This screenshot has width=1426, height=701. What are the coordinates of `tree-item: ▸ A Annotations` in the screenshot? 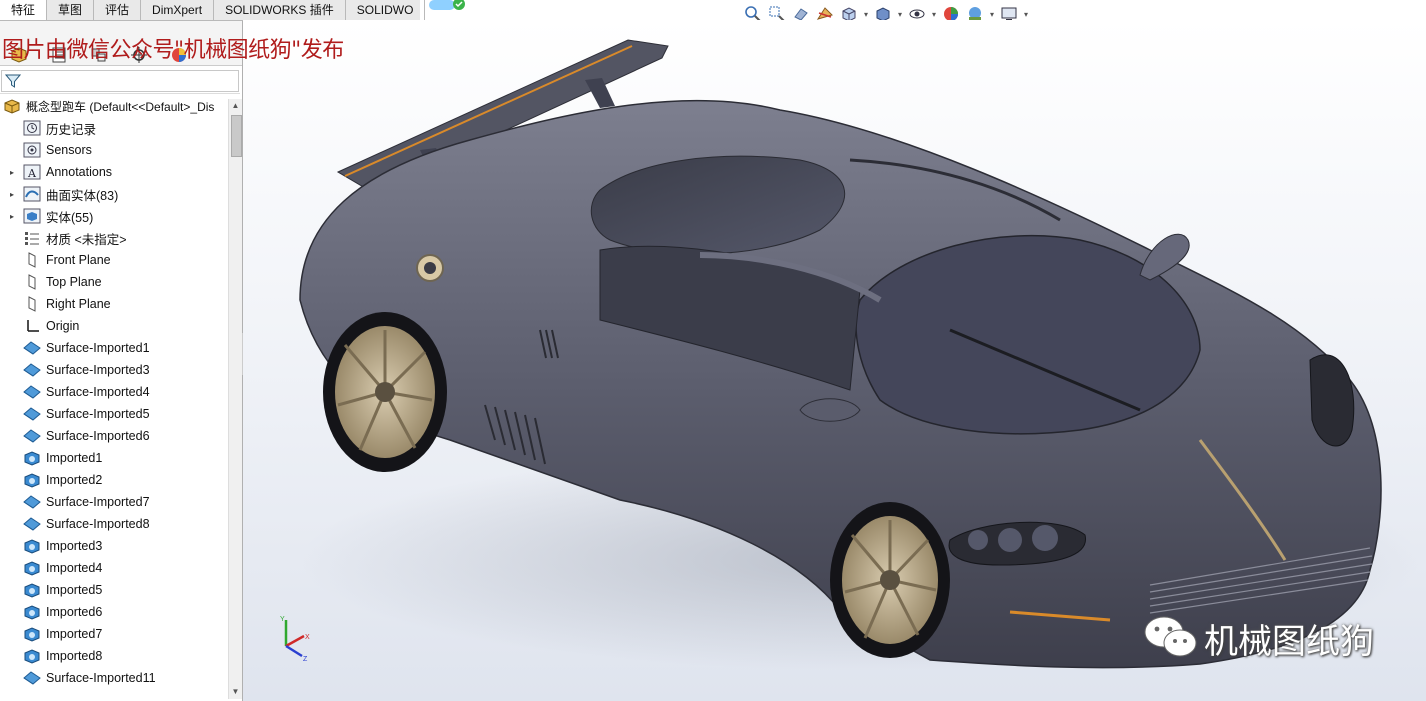 It's located at (114, 172).